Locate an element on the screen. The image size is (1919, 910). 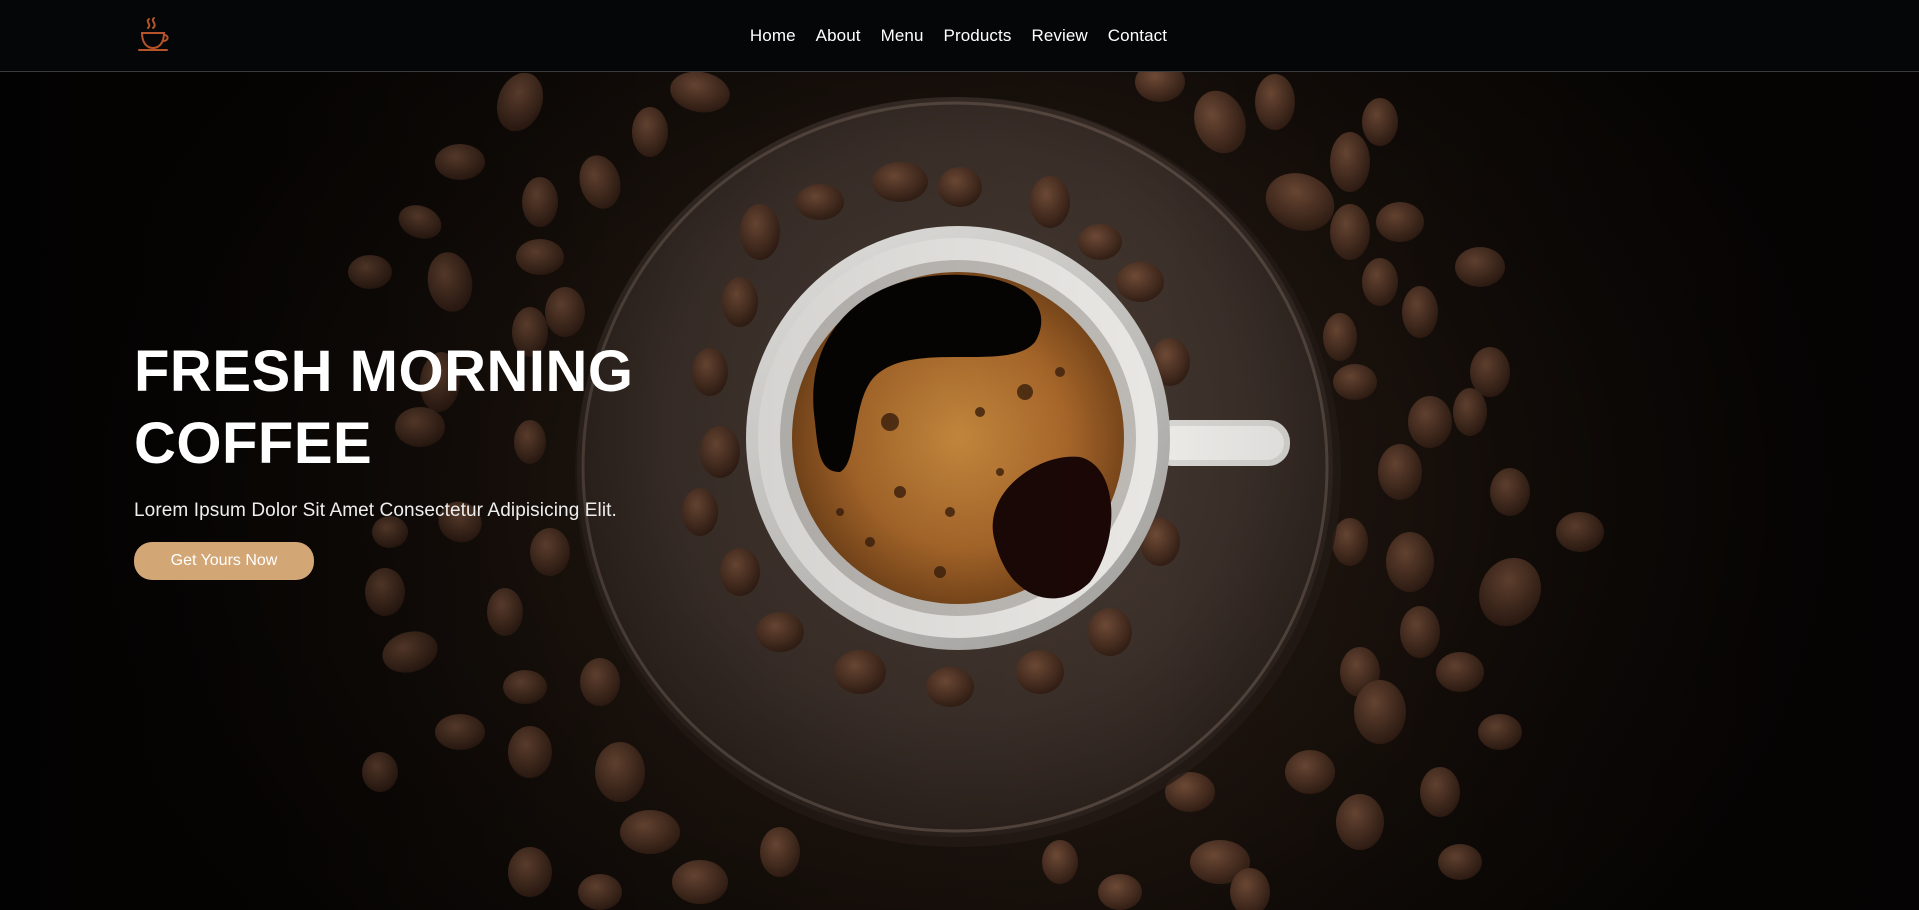
nav-contact-link: Contact is located at coordinates (1137, 36).